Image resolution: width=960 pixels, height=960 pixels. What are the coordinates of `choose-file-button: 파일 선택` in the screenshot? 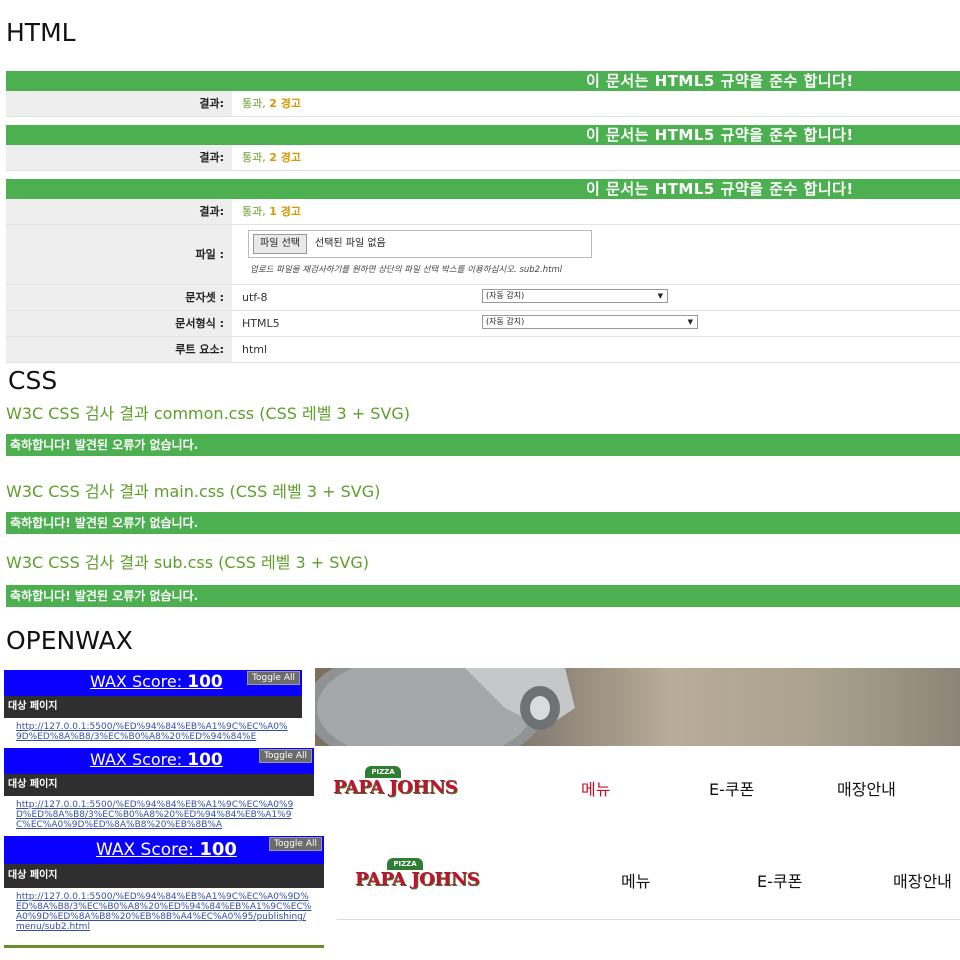 It's located at (280, 244).